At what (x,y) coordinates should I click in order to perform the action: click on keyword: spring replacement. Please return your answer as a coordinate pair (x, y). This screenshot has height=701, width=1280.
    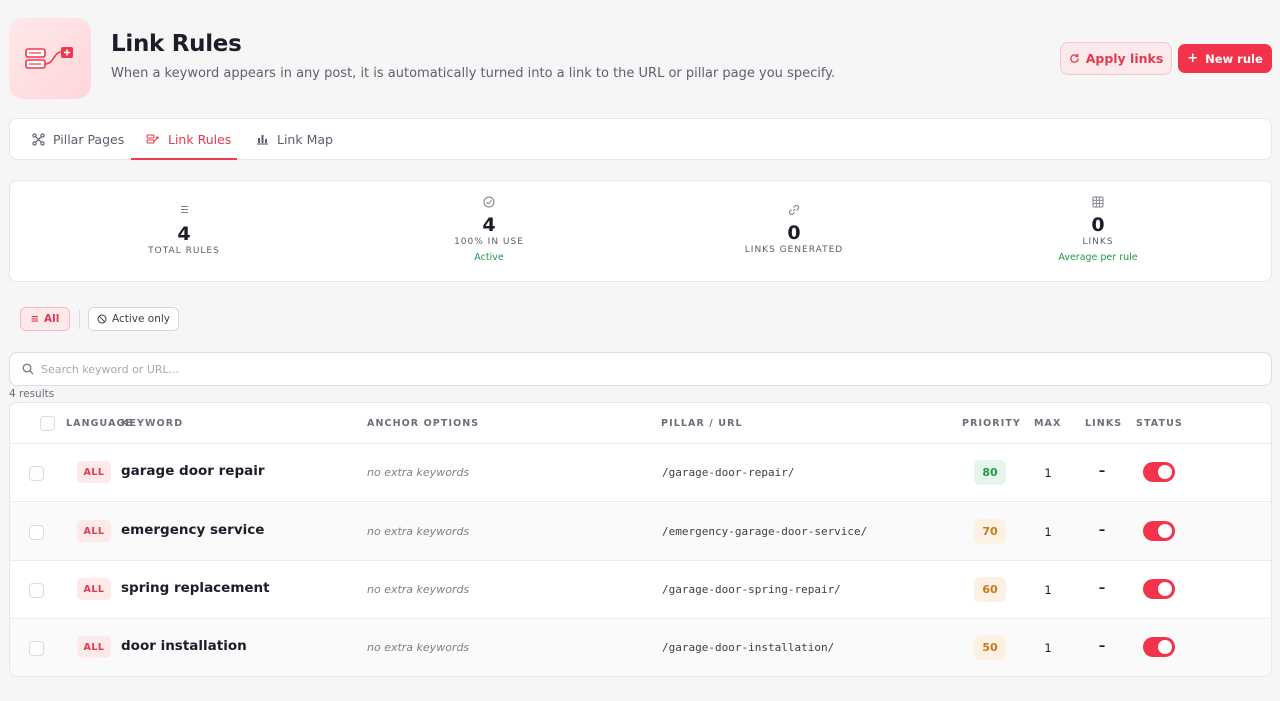
    Looking at the image, I should click on (195, 588).